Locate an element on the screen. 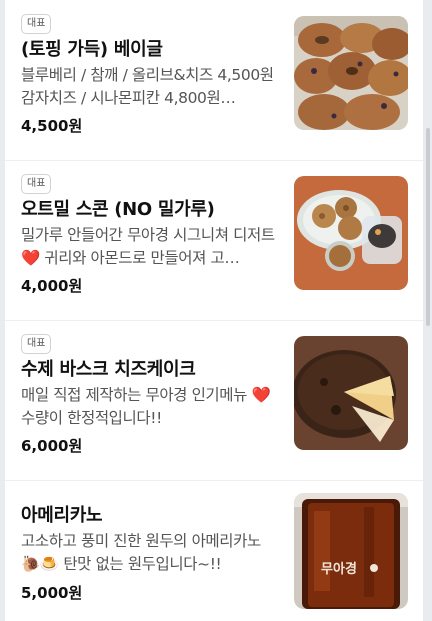 Image resolution: width=432 pixels, height=621 pixels. americano-photo: 무아경 is located at coordinates (351, 551).